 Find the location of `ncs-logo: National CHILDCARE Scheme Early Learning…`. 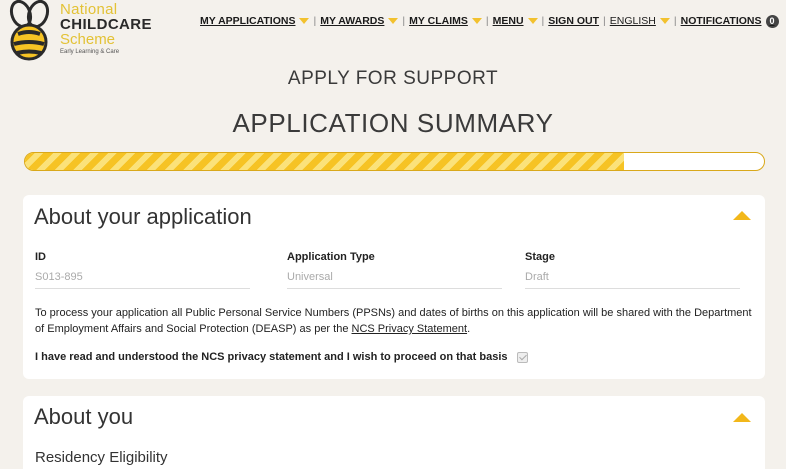

ncs-logo: National CHILDCARE Scheme Early Learning… is located at coordinates (79, 32).